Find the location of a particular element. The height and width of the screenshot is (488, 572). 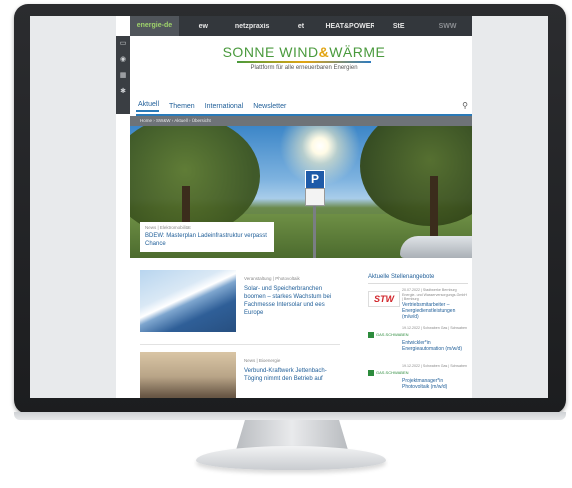

left-toolbar: ▭ ◉ ▦ ✱ is located at coordinates (123, 75).